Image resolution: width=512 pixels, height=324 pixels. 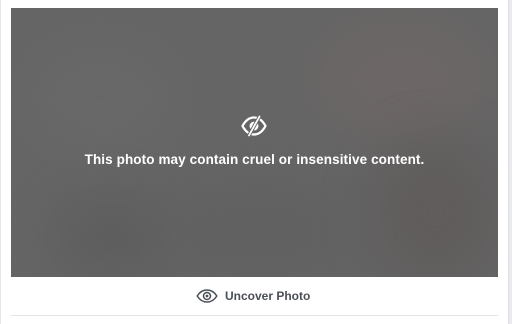 I want to click on card-left-border, so click(x=0, y=162).